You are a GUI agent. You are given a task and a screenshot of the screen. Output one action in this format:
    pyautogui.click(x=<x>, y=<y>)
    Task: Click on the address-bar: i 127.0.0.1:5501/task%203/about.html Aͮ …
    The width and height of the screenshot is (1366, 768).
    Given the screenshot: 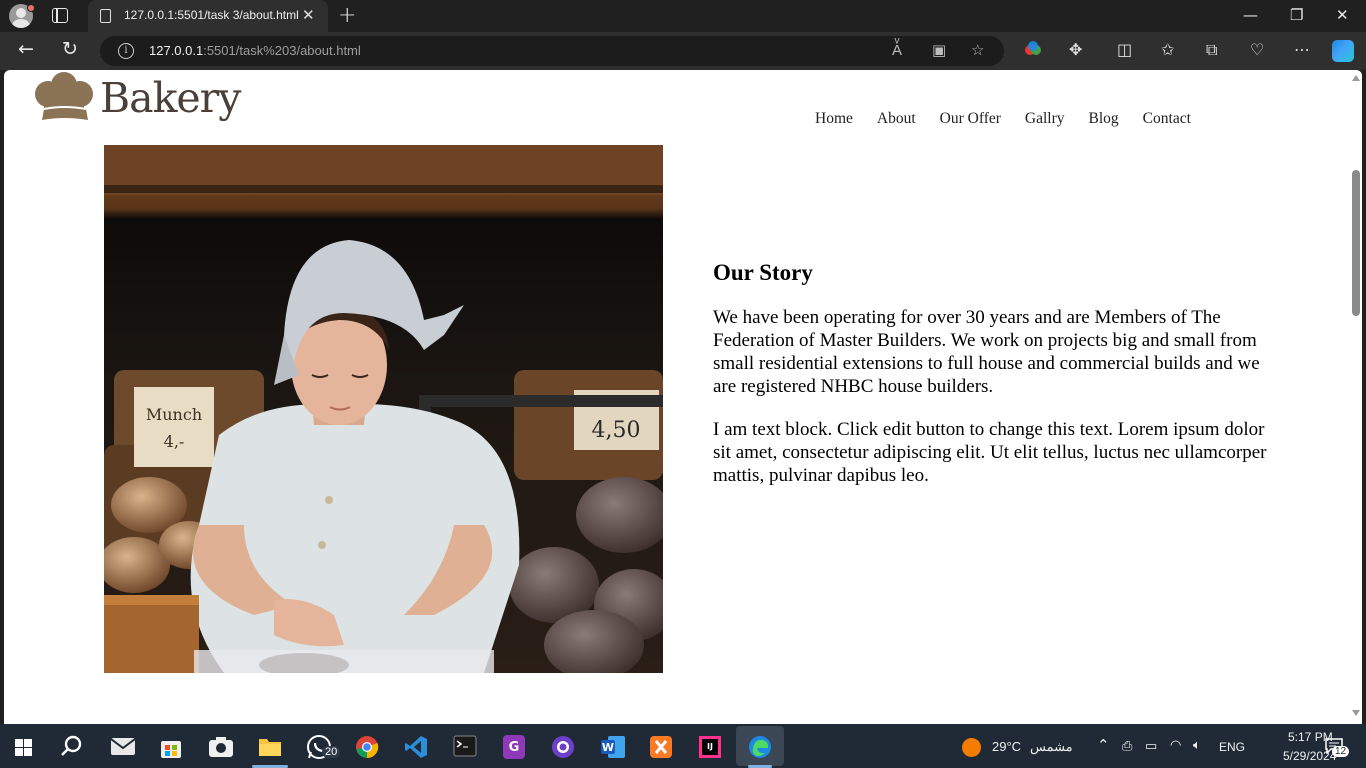 What is the action you would take?
    pyautogui.click(x=552, y=51)
    